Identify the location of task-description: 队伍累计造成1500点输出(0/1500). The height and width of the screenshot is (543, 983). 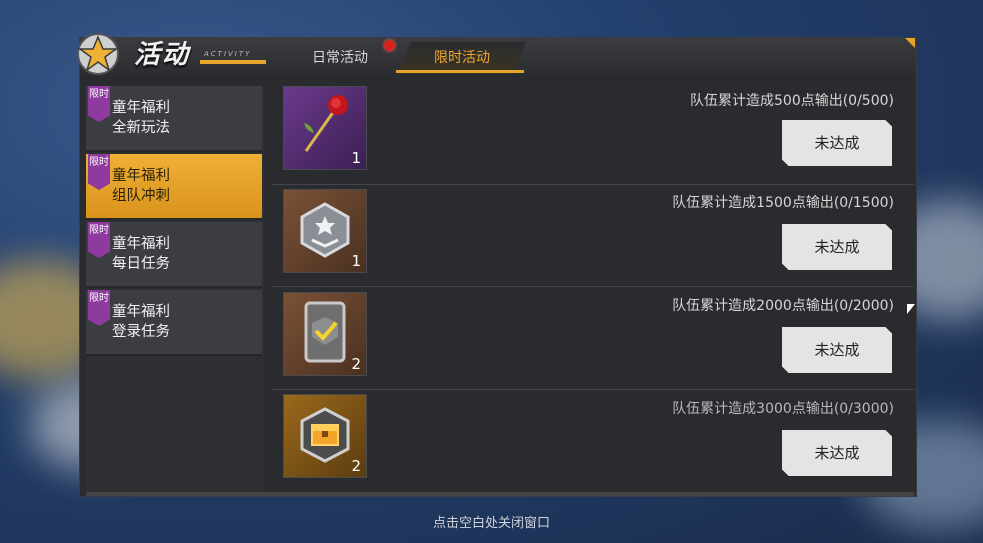
(783, 203).